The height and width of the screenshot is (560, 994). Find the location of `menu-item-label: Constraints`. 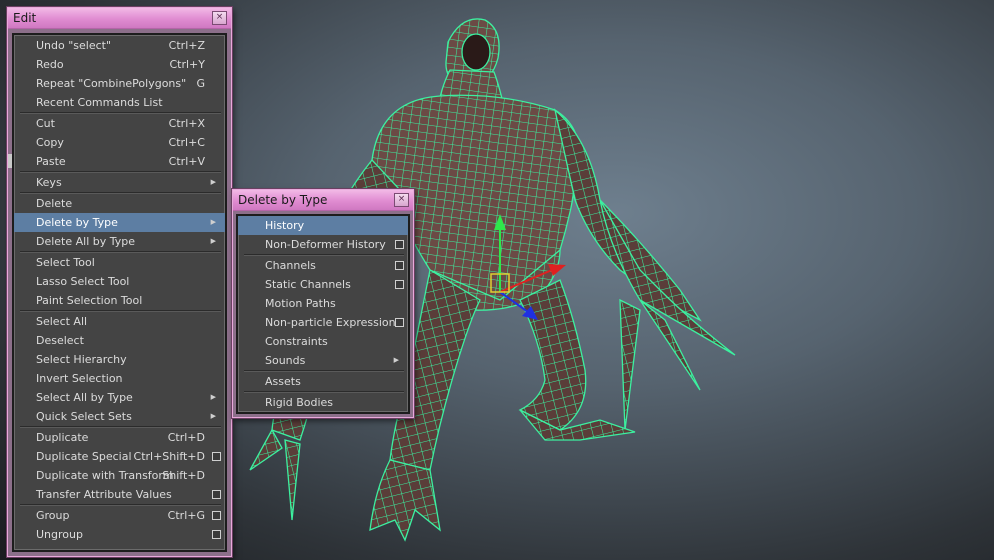

menu-item-label: Constraints is located at coordinates (296, 341).